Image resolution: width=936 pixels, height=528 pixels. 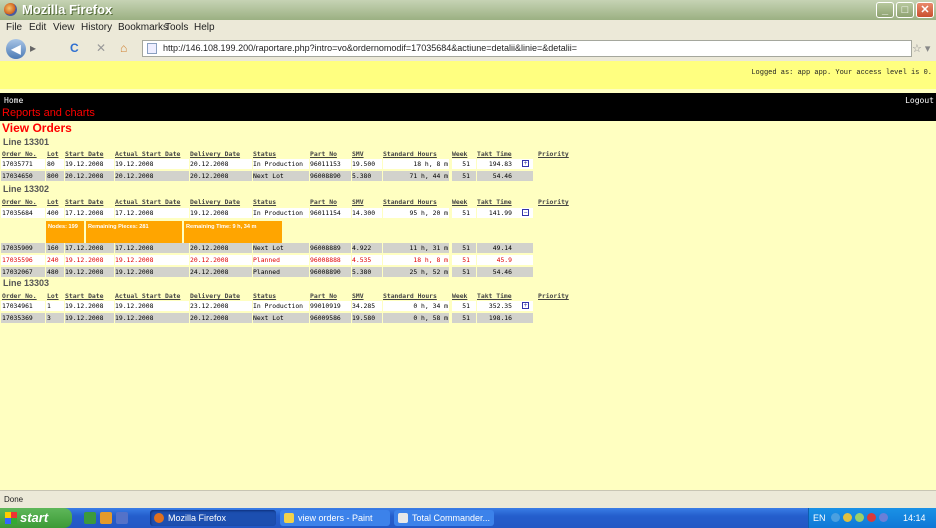 What do you see at coordinates (885, 10) in the screenshot?
I see `minimize-button: _` at bounding box center [885, 10].